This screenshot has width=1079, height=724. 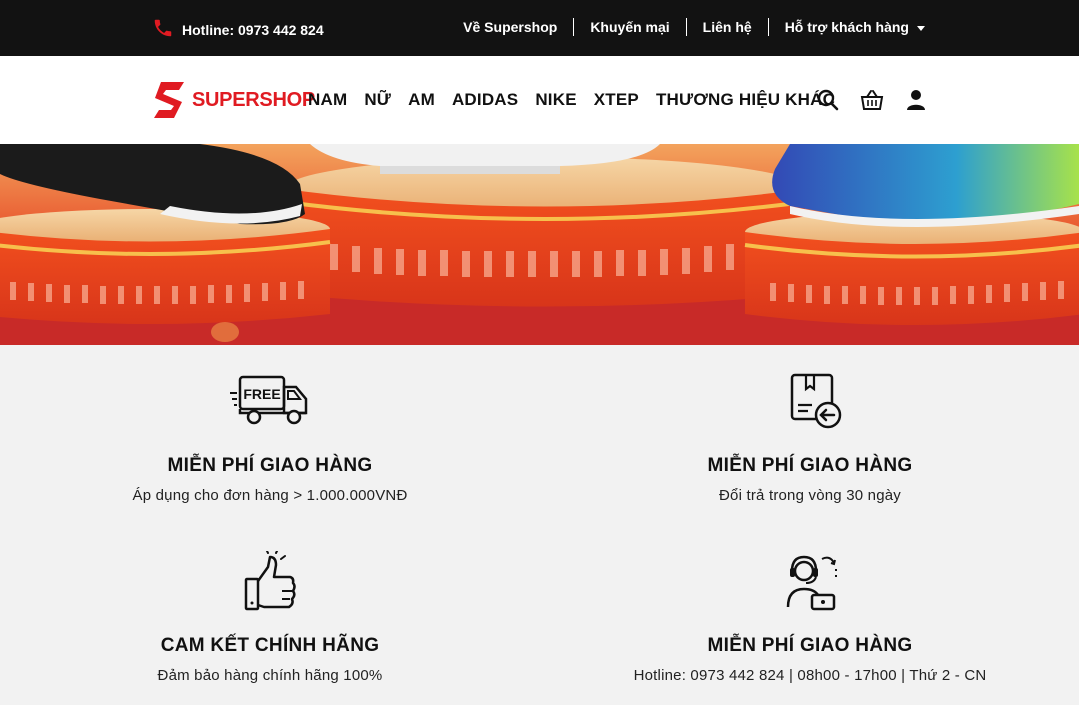 I want to click on link-contact: Liên hệ, so click(x=728, y=27).